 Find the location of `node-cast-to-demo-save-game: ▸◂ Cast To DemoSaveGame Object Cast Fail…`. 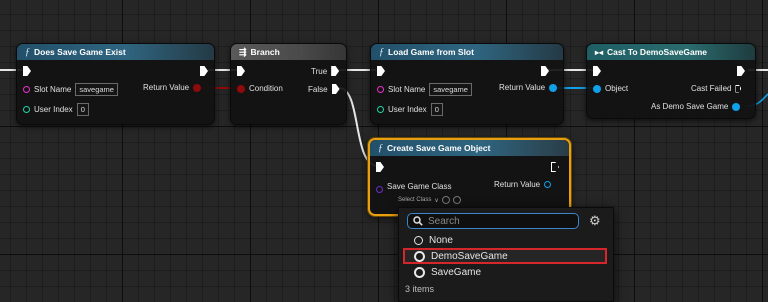

node-cast-to-demo-save-game: ▸◂ Cast To DemoSaveGame Object Cast Fail… is located at coordinates (671, 81).